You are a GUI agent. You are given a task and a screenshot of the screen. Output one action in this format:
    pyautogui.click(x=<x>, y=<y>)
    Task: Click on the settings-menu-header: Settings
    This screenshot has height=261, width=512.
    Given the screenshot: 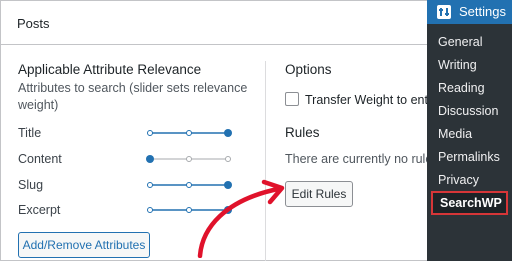 What is the action you would take?
    pyautogui.click(x=469, y=12)
    